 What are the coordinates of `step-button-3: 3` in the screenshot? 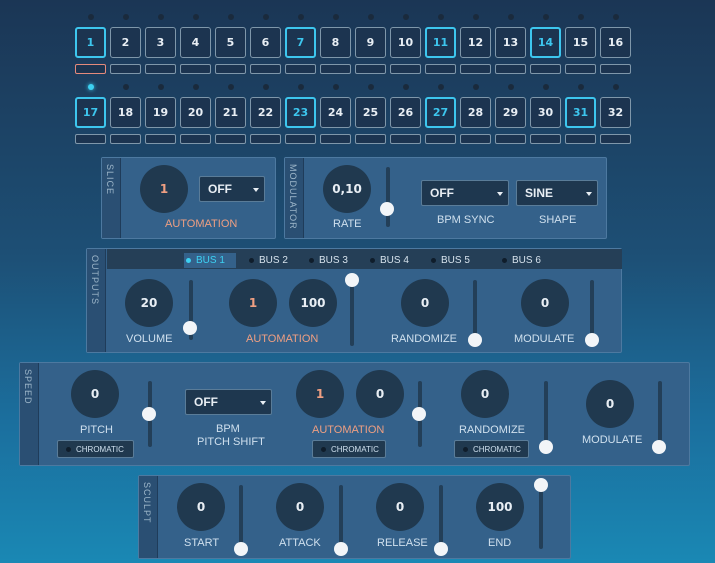 It's located at (160, 42).